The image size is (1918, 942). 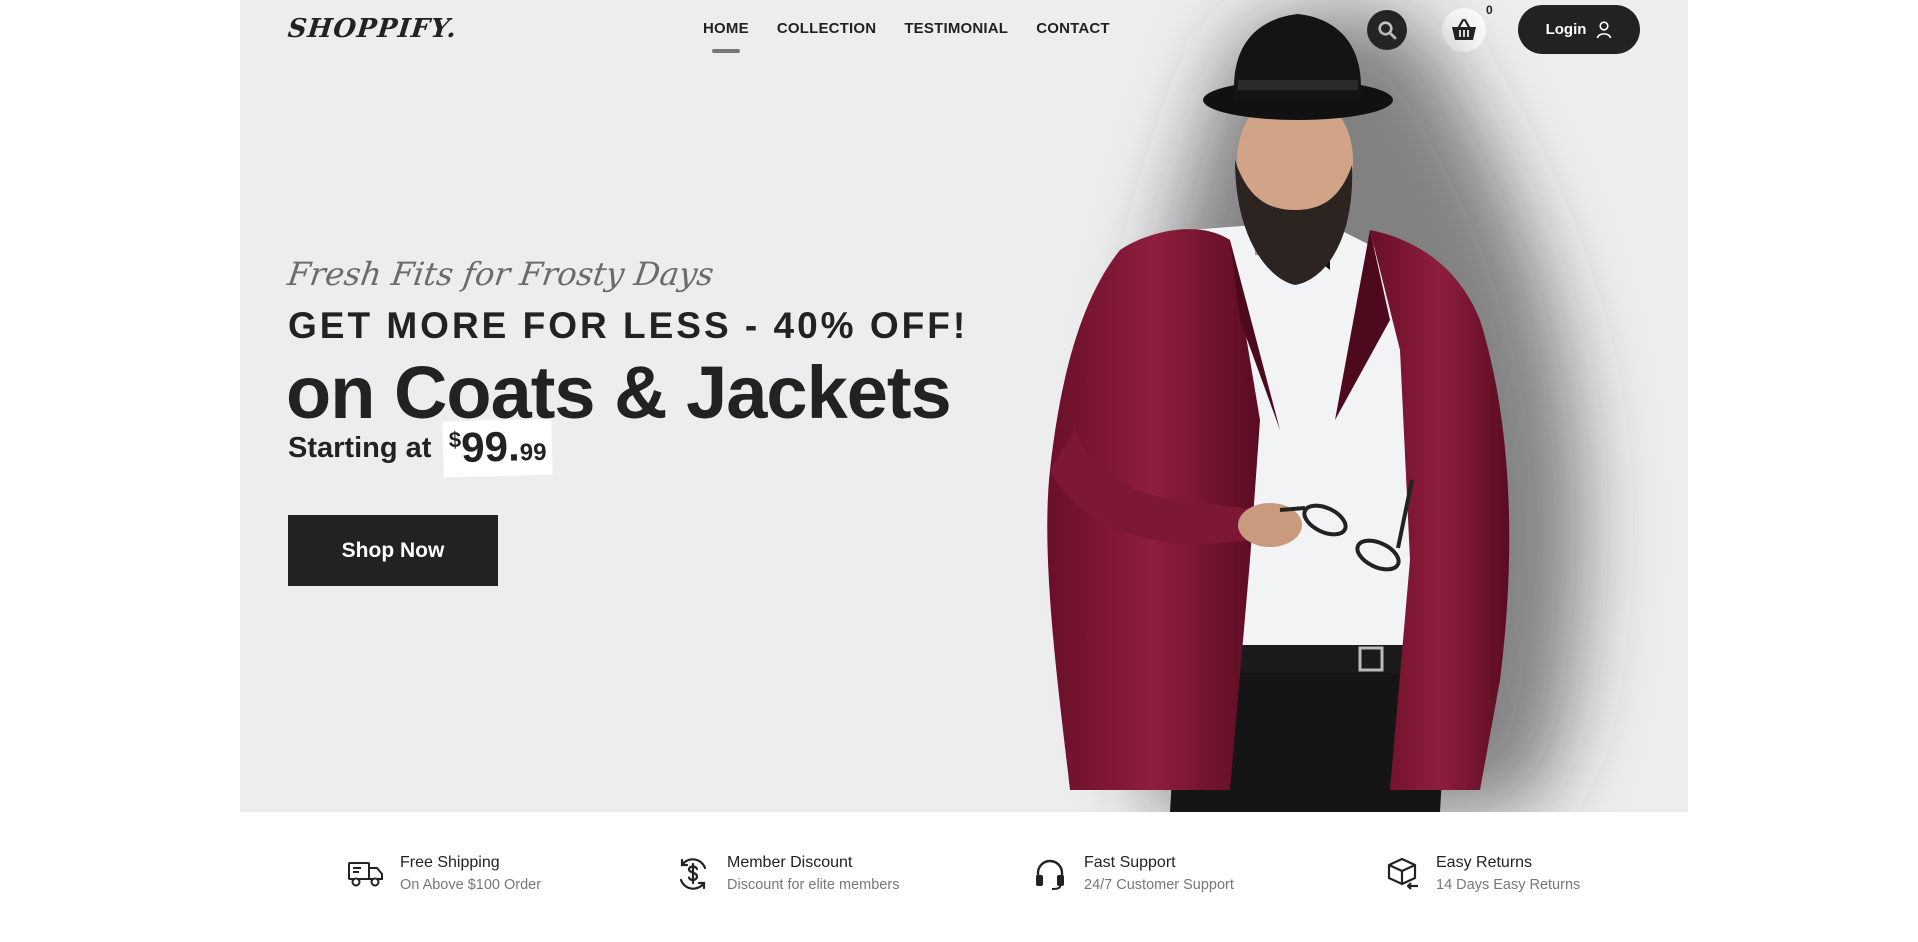 What do you see at coordinates (1132, 874) in the screenshot?
I see `feature-fast-support: Fast Support 24/7 Customer Support` at bounding box center [1132, 874].